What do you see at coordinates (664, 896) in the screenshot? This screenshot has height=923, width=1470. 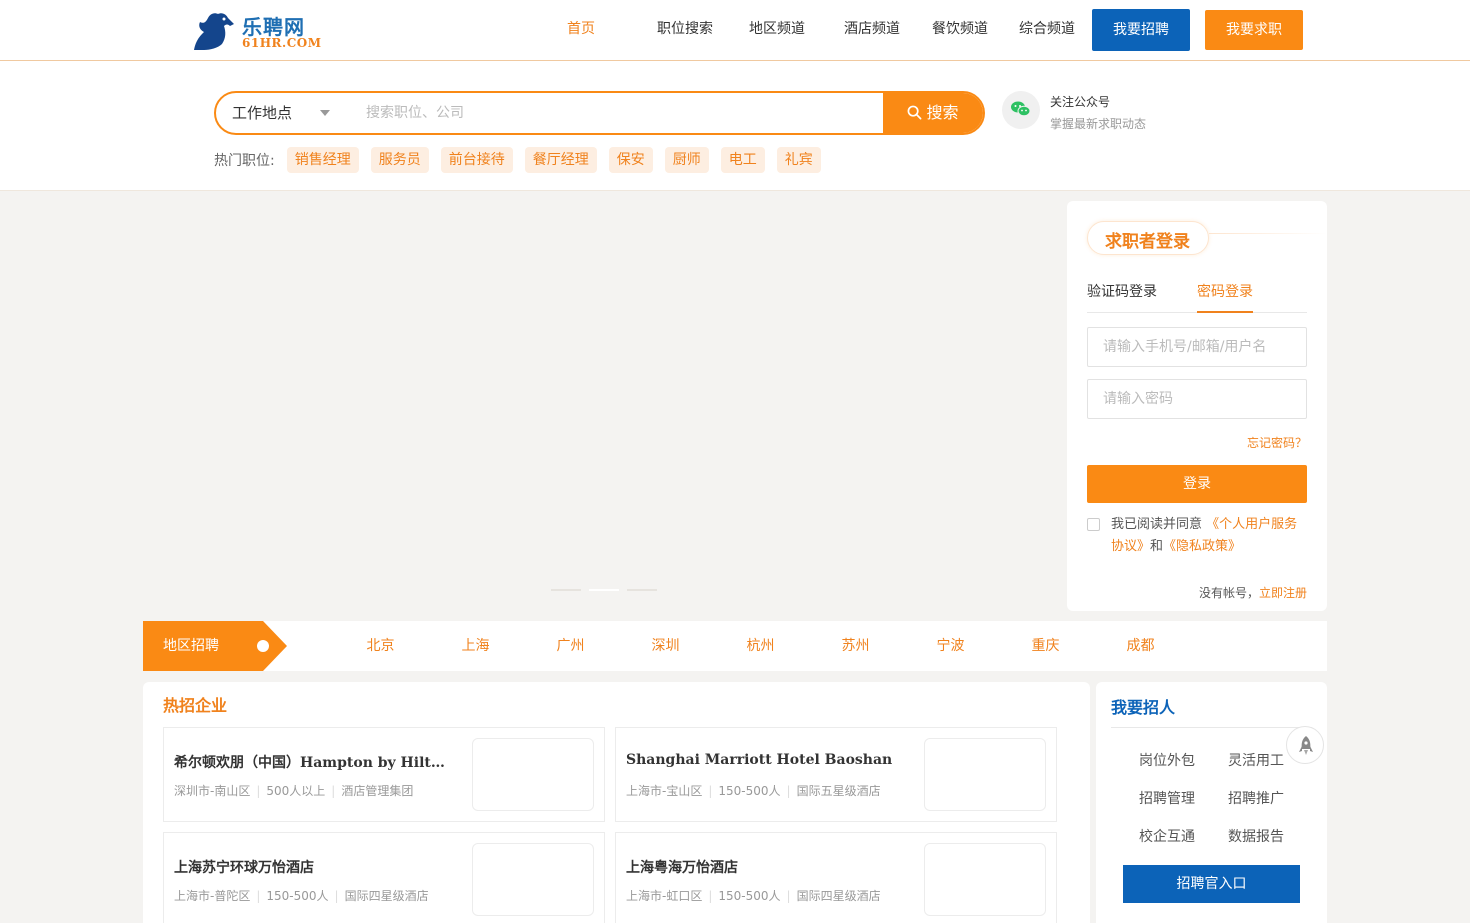 I see `company-location: 上海市-虹口区` at bounding box center [664, 896].